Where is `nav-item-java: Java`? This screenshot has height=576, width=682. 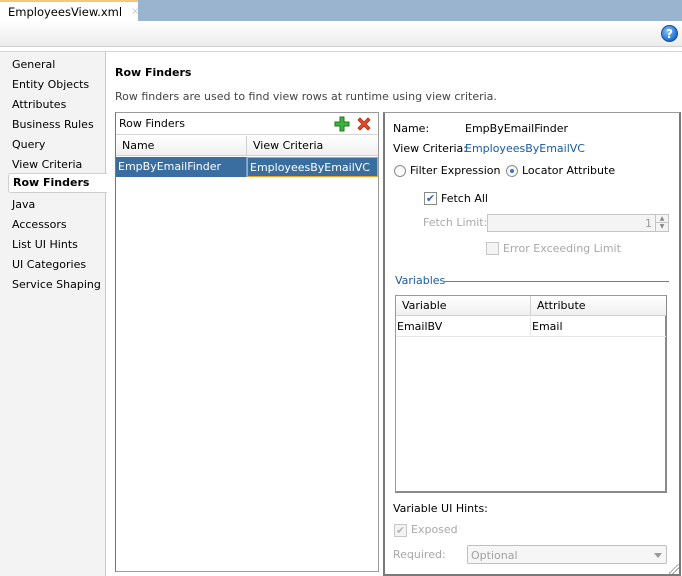
nav-item-java: Java is located at coordinates (57, 205).